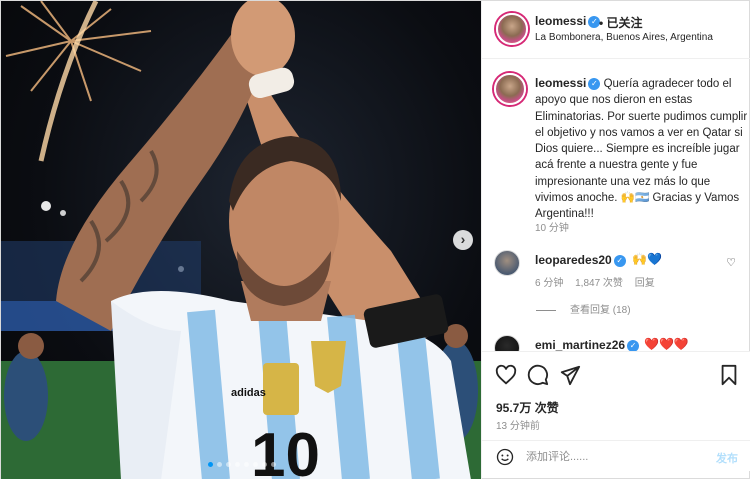 This screenshot has height=479, width=750. Describe the element at coordinates (666, 344) in the screenshot. I see `comment-text: ❤️❤️❤️` at that location.